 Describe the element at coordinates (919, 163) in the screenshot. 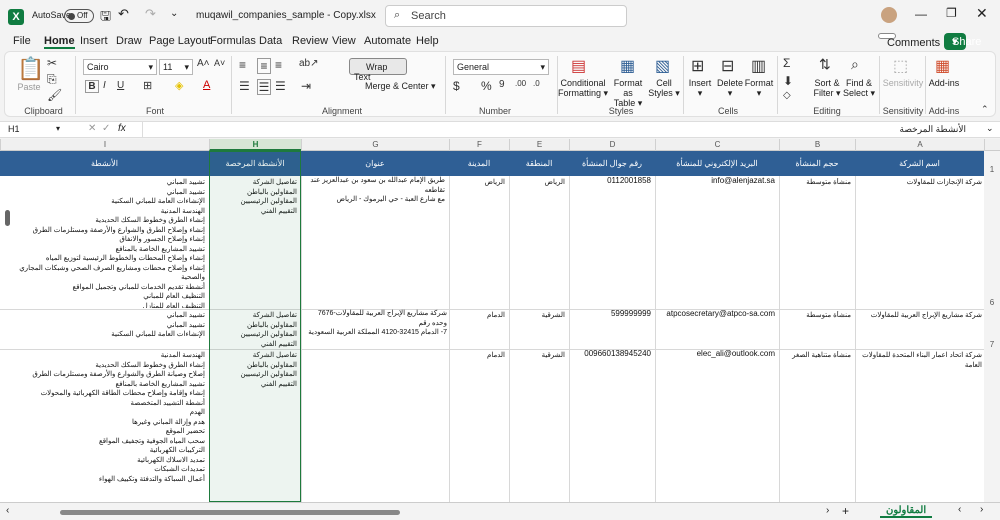

I see `header-company-name: اسم الشركة` at that location.